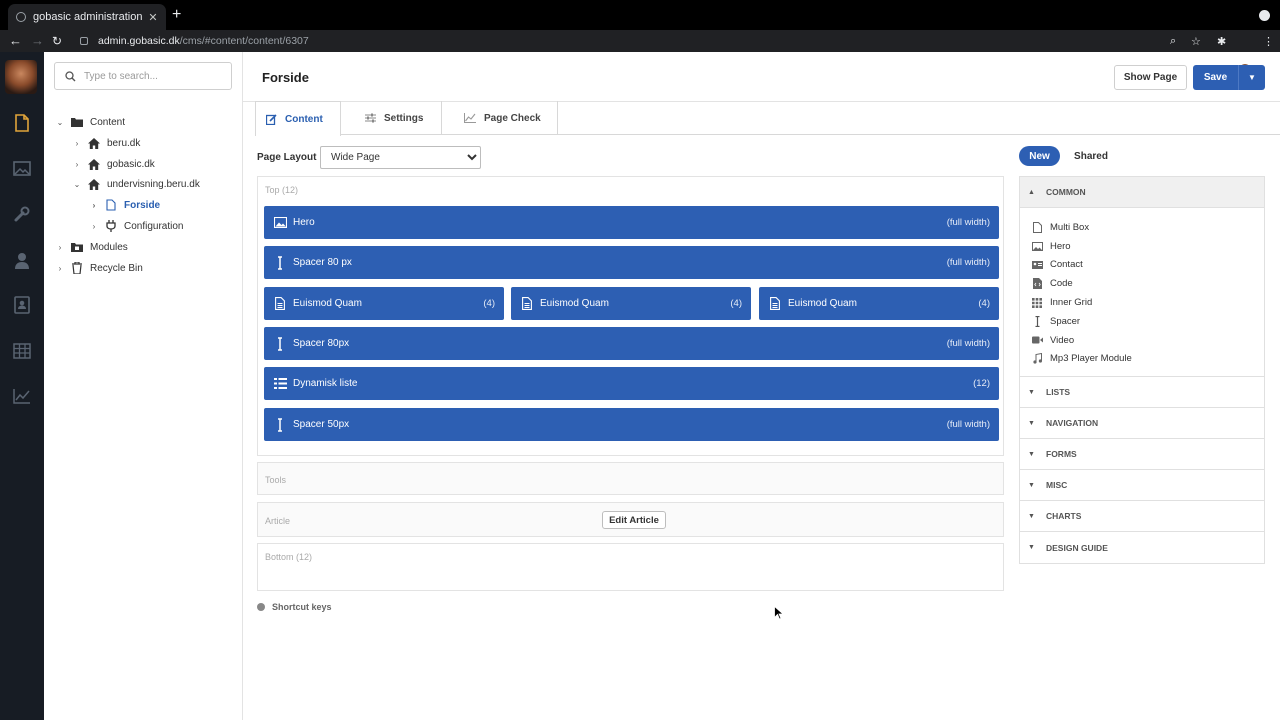 This screenshot has height=720, width=1280. What do you see at coordinates (22, 351) in the screenshot?
I see `table-grid-icon` at bounding box center [22, 351].